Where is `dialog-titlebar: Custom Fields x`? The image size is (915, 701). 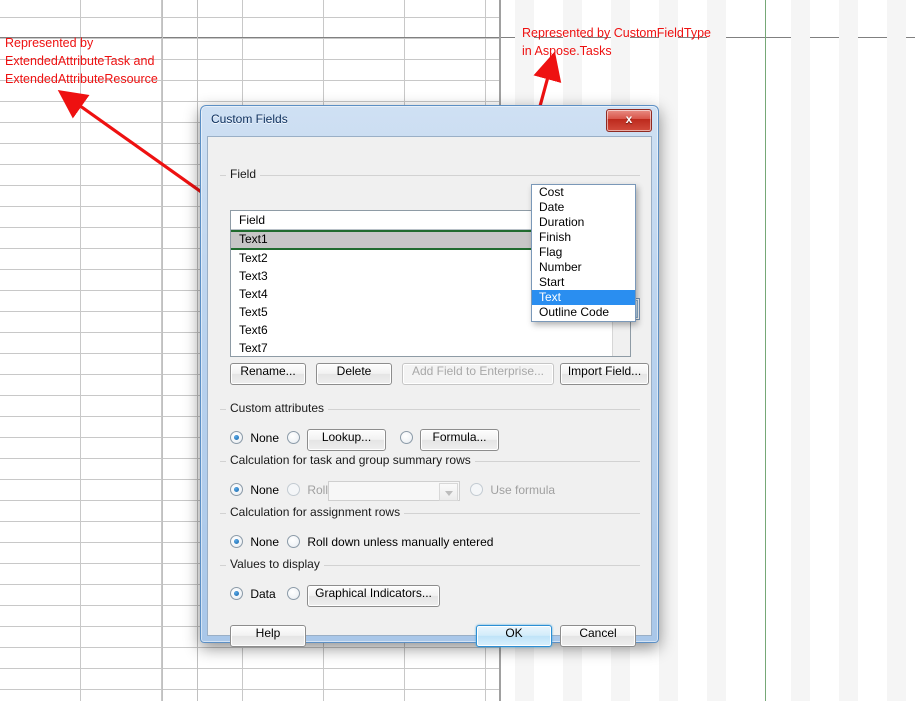 dialog-titlebar: Custom Fields x is located at coordinates (429, 121).